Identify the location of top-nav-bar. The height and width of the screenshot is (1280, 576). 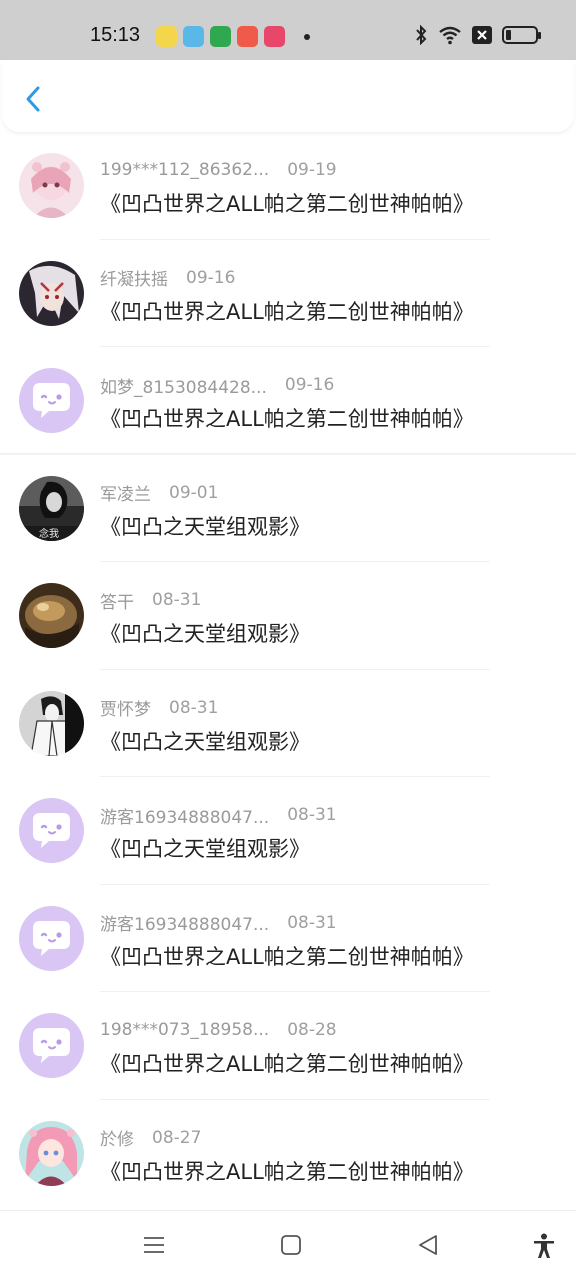
(288, 96).